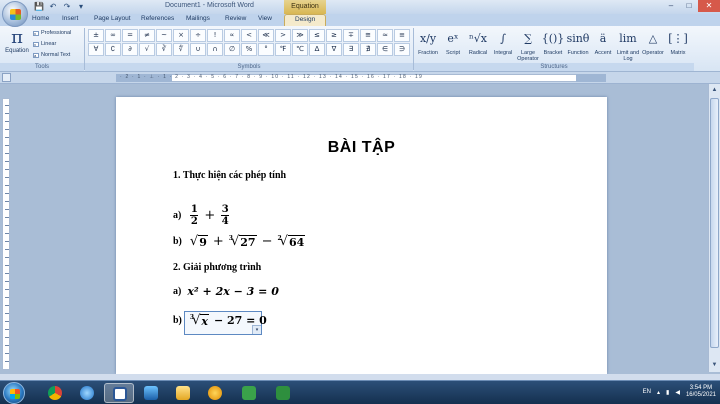  I want to click on symbol-button: ∆, so click(317, 49).